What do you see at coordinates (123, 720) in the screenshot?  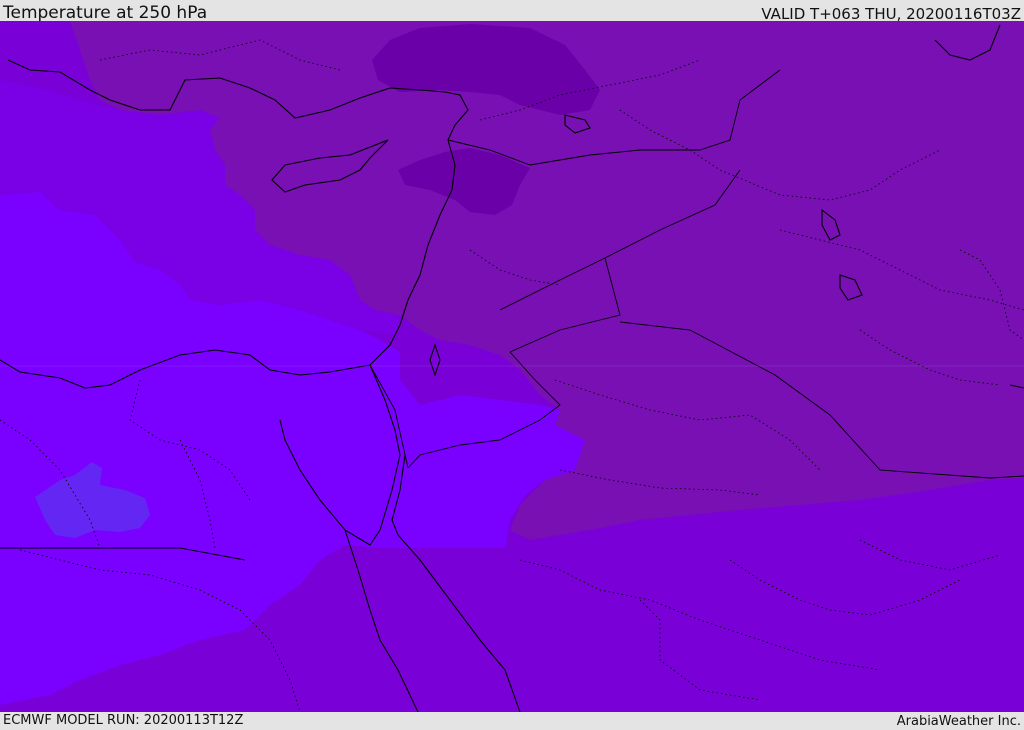 I see `model-run-label: ECMWF MODEL RUN: 20200113T12Z` at bounding box center [123, 720].